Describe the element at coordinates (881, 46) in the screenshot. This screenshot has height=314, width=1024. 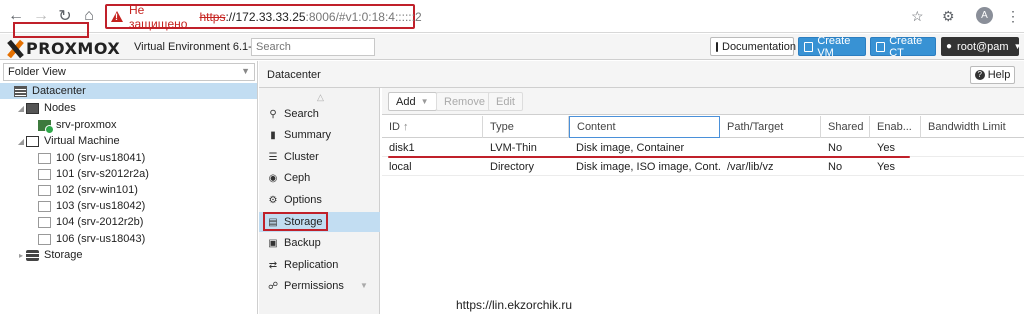
I see `cube-icon` at that location.